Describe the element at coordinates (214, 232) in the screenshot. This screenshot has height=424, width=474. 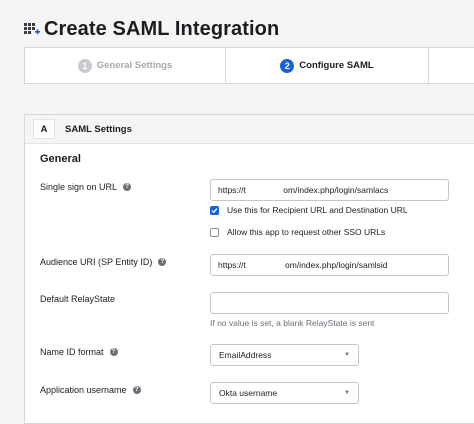
I see `other-sso-checkbox` at that location.